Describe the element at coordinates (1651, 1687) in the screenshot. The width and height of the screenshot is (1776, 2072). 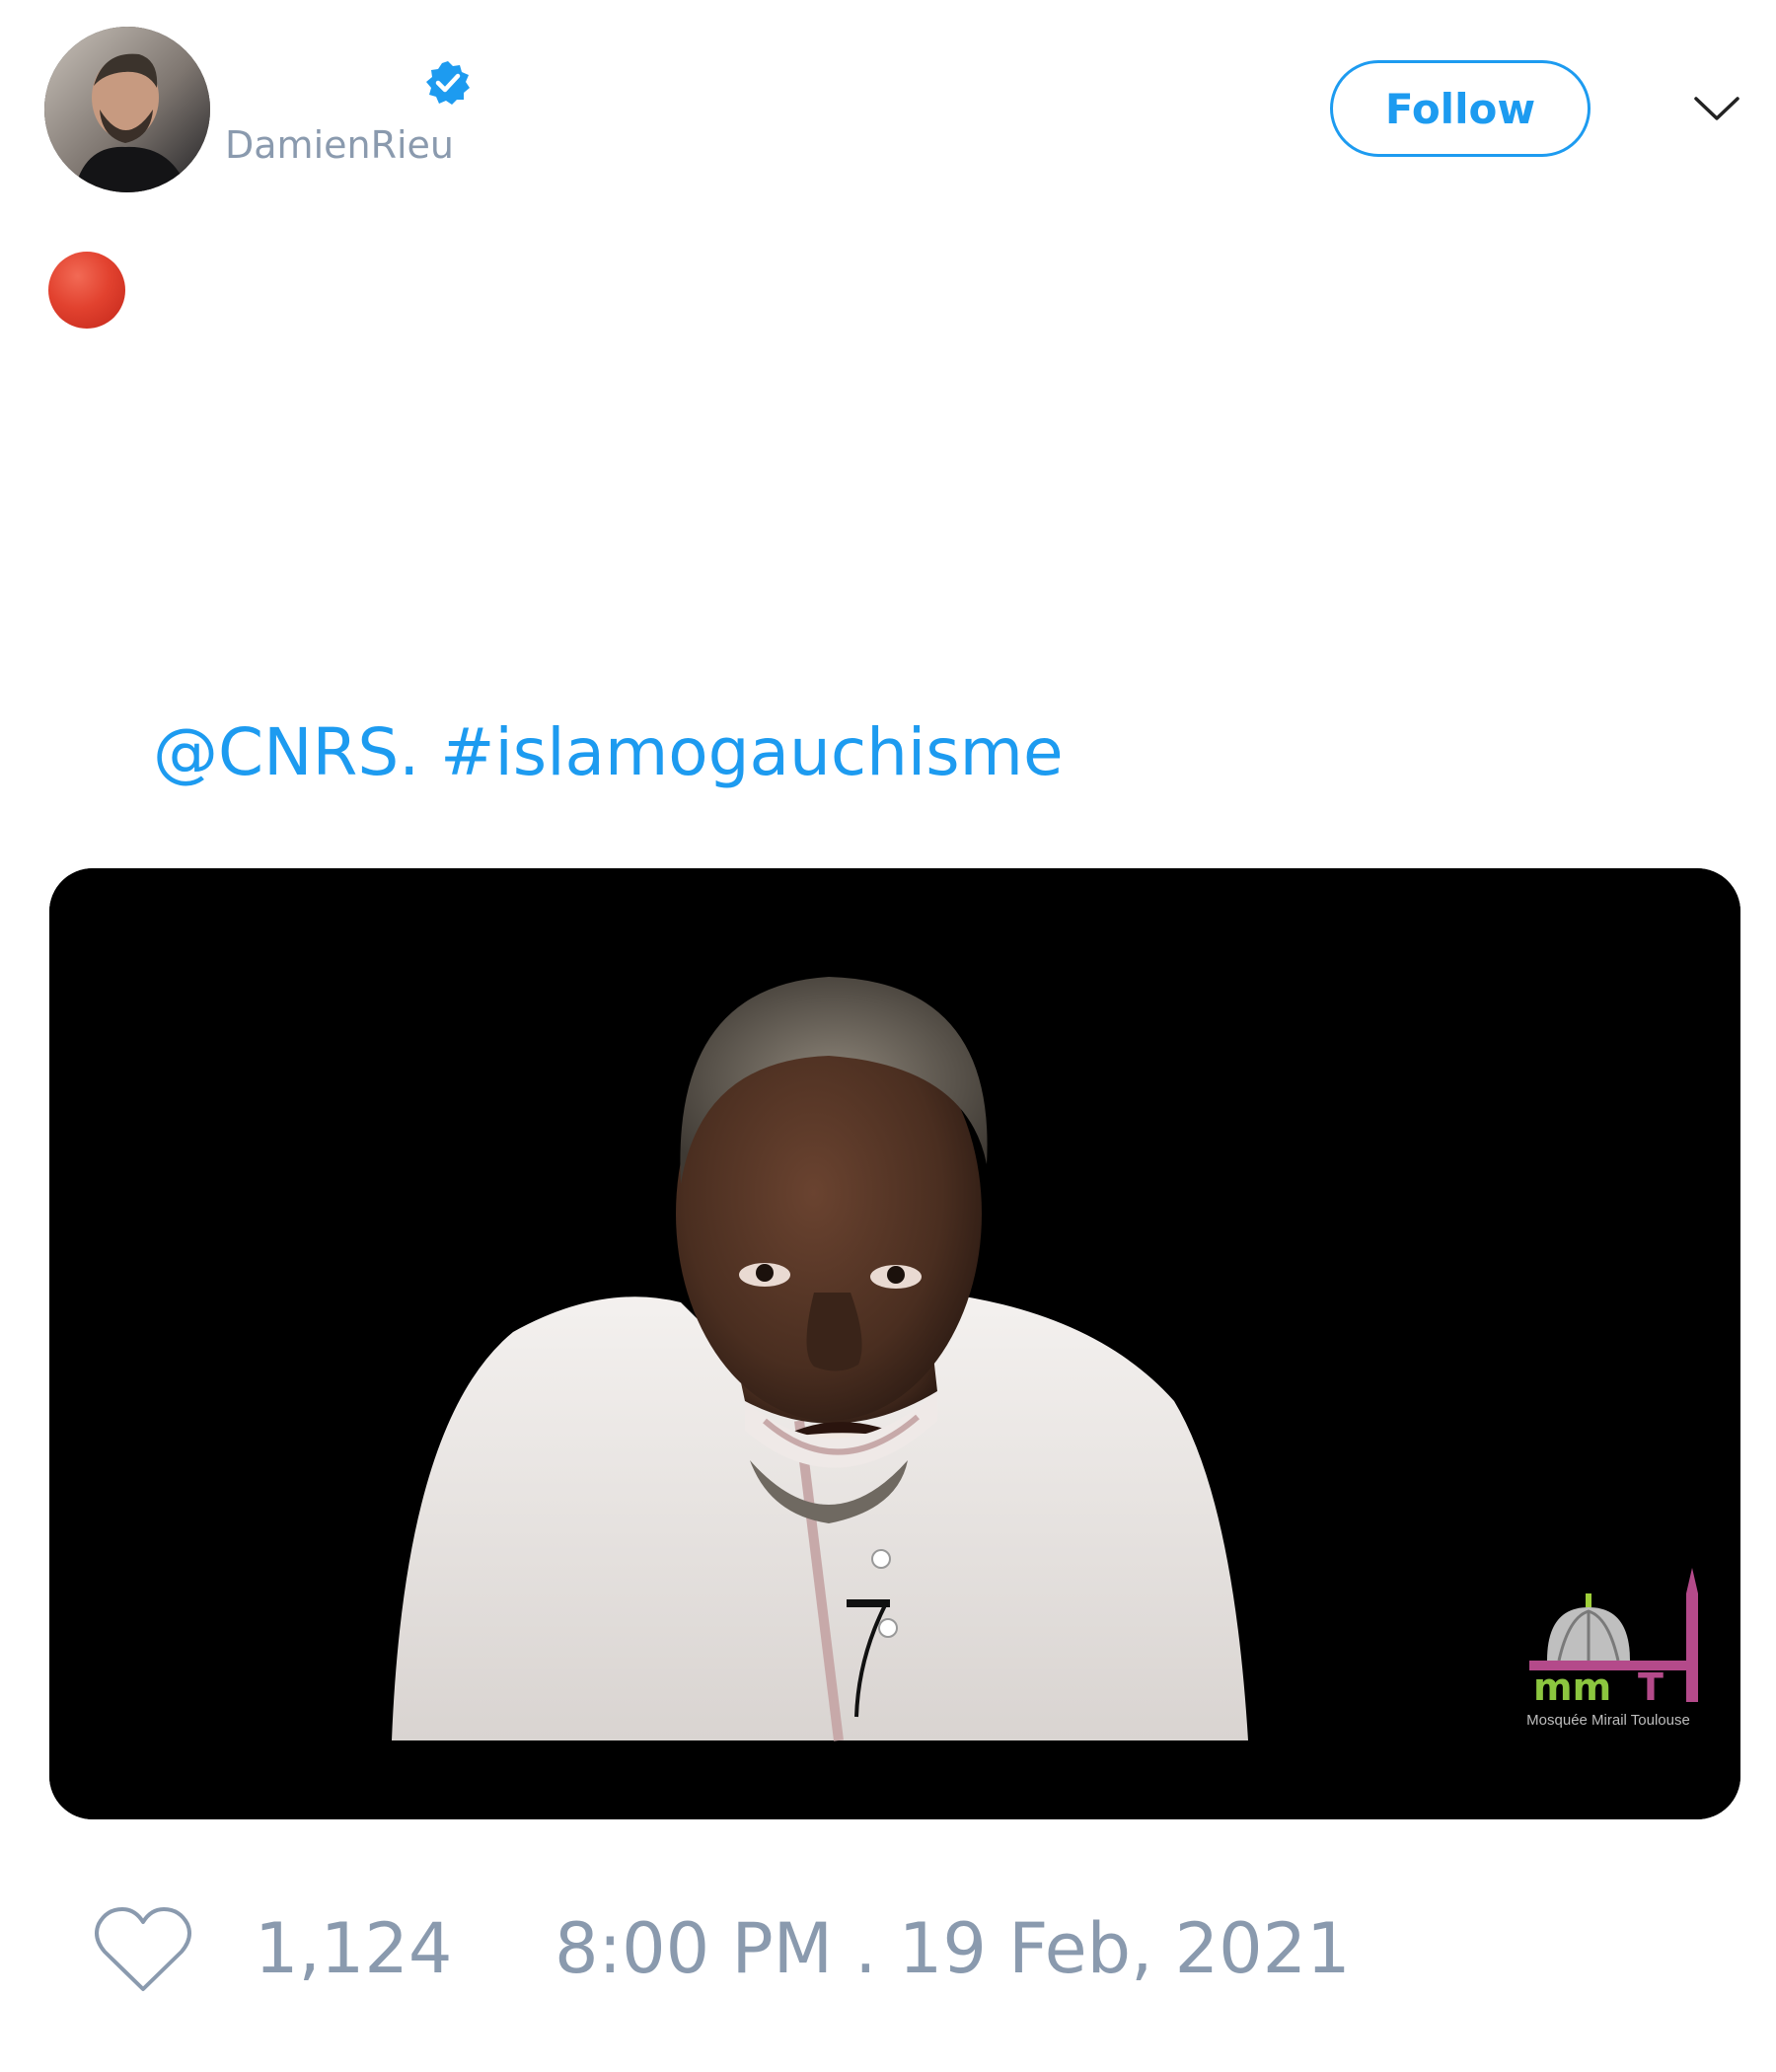
I see `svg-text: T` at that location.